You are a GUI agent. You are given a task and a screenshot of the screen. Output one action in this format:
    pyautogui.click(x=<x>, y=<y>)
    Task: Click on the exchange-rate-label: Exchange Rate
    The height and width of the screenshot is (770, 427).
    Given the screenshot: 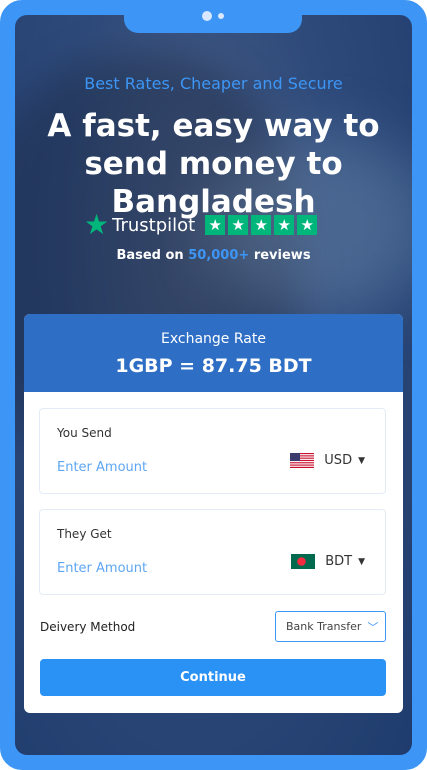 What is the action you would take?
    pyautogui.click(x=213, y=339)
    